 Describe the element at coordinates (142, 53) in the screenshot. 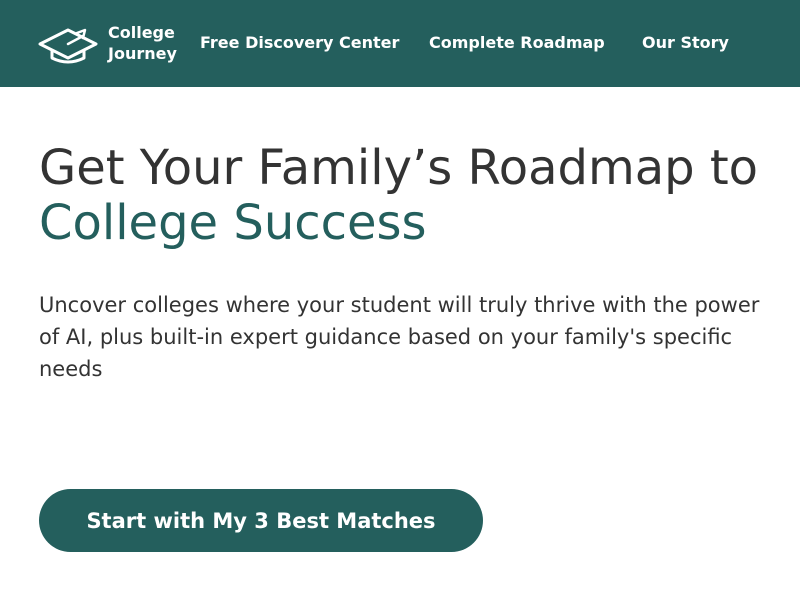

I see `logo-line-2: Journey` at that location.